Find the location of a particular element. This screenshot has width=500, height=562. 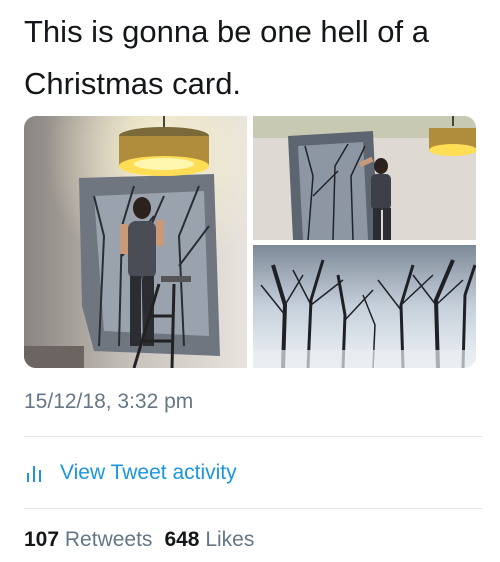

likes-count: 648 is located at coordinates (182, 539).